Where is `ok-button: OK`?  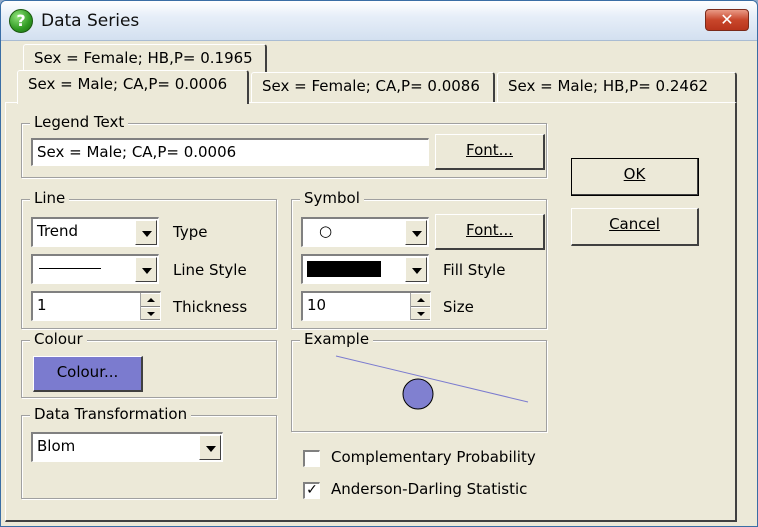 ok-button: OK is located at coordinates (635, 177).